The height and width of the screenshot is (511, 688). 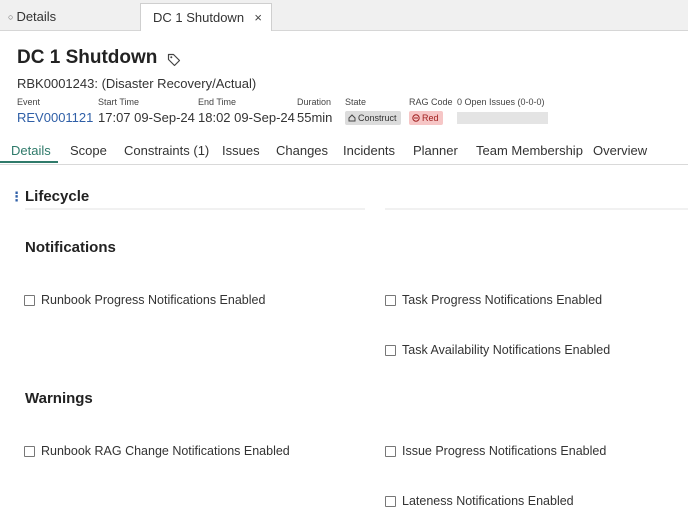 I want to click on rag-badge: Red, so click(x=426, y=118).